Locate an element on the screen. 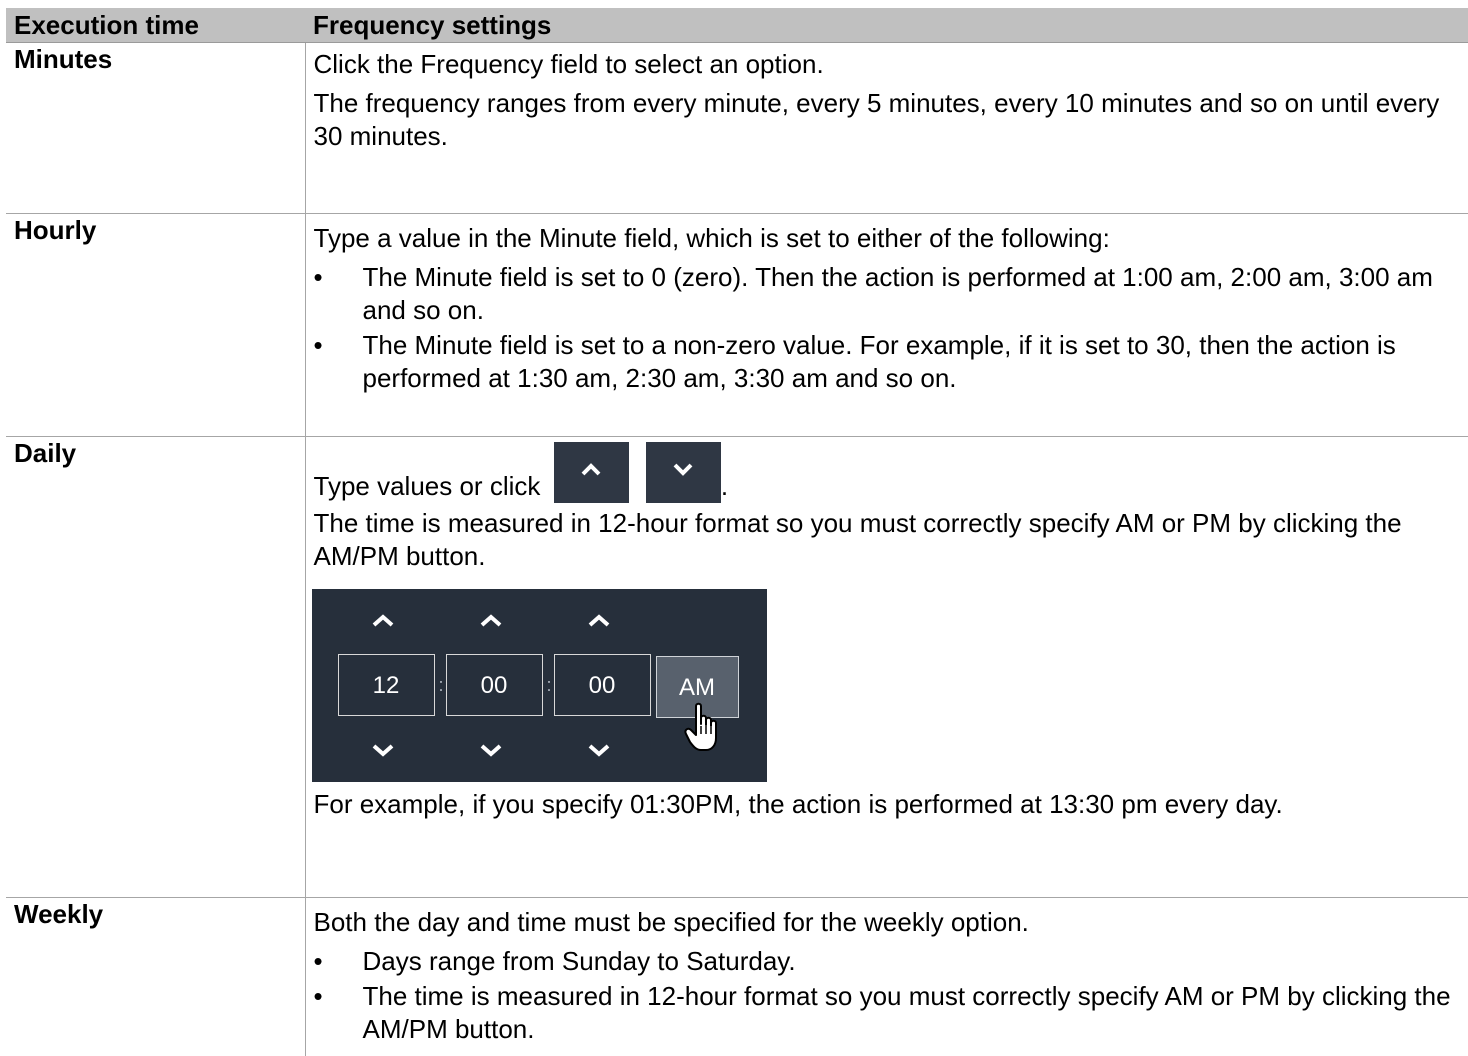  time-picker-example: 12 : 00 : 00 AM is located at coordinates (539, 685).